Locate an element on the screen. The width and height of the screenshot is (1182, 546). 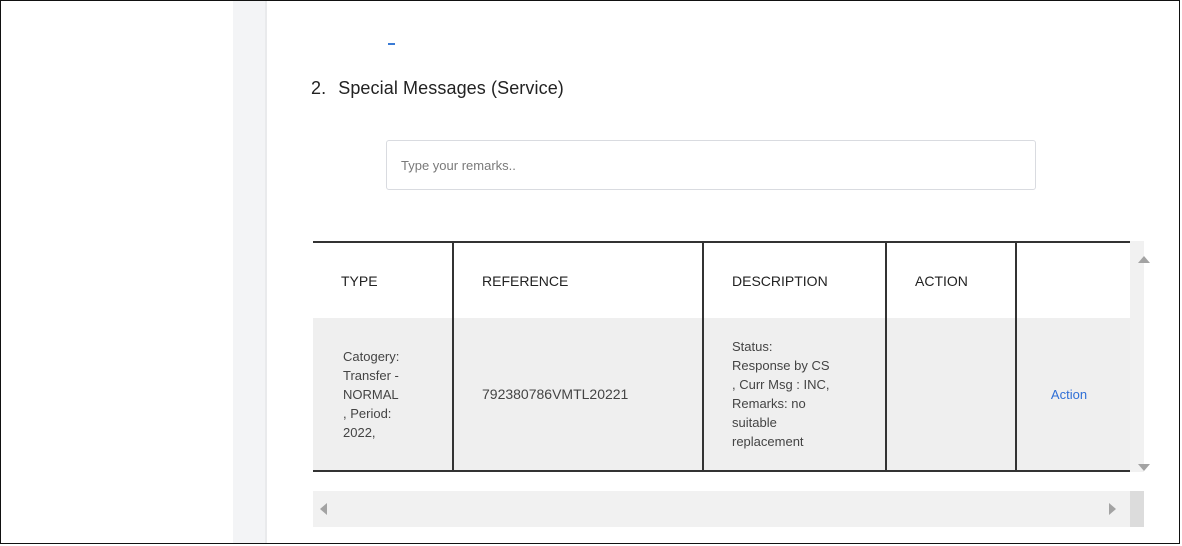
description-line: Status: is located at coordinates (752, 346).